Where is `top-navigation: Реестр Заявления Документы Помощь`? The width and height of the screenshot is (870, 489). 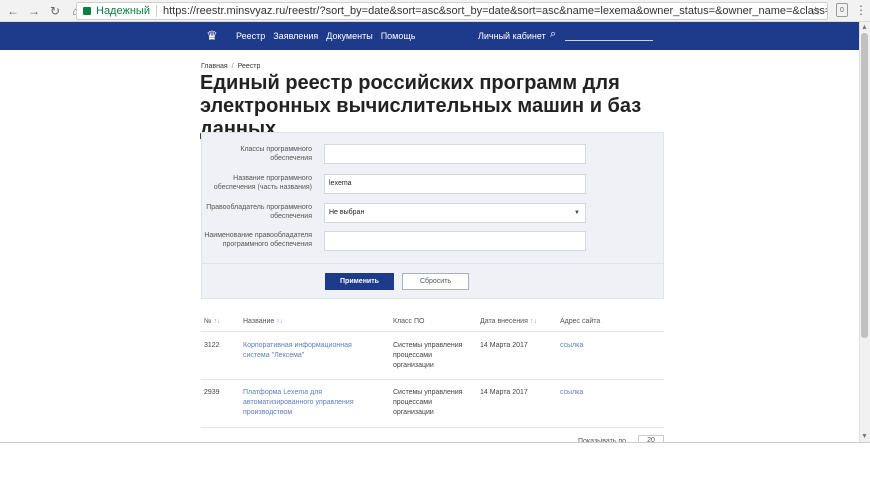
top-navigation: Реестр Заявления Документы Помощь is located at coordinates (325, 36).